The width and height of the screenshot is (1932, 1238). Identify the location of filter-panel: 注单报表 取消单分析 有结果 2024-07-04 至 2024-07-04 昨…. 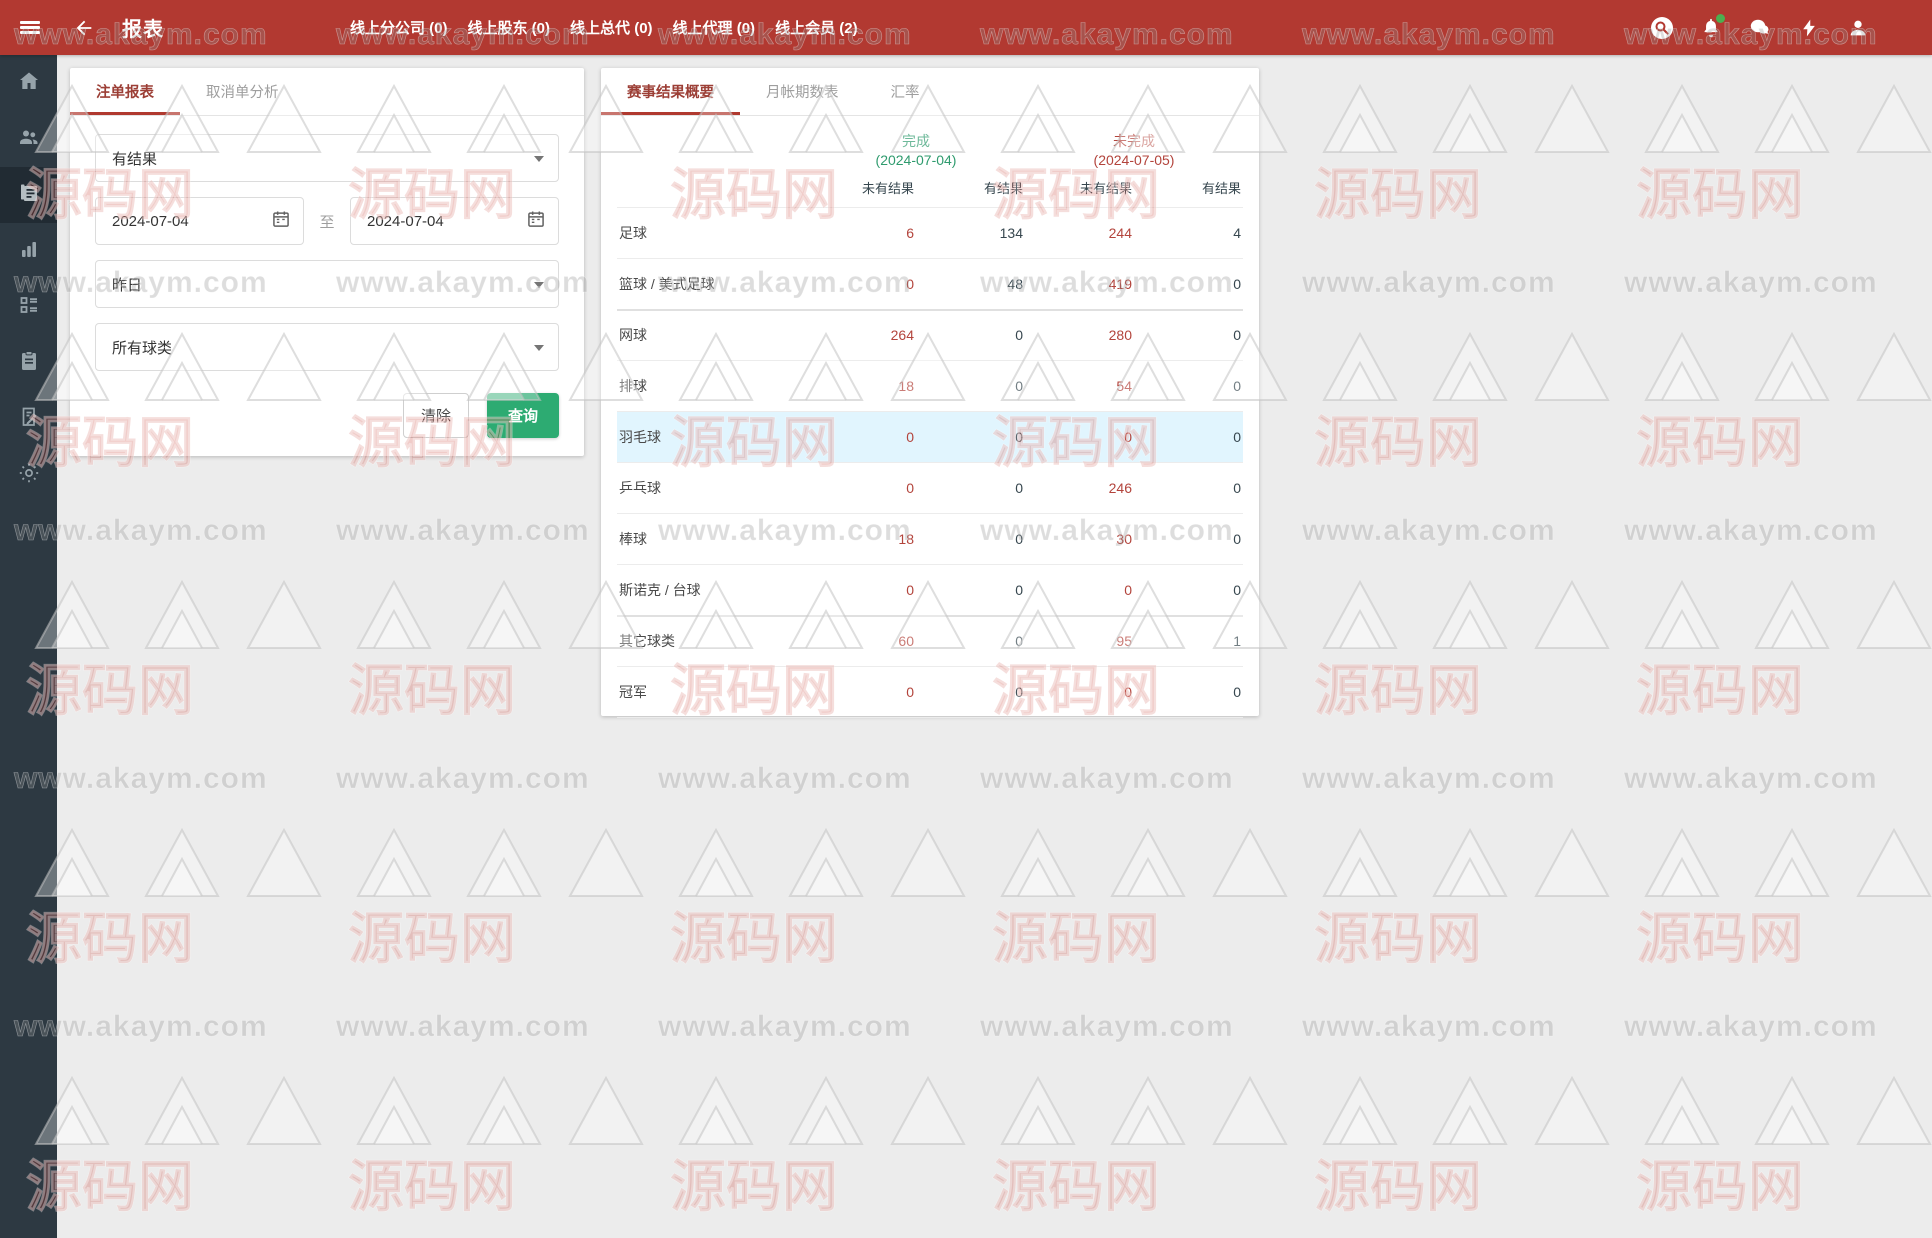
(327, 262).